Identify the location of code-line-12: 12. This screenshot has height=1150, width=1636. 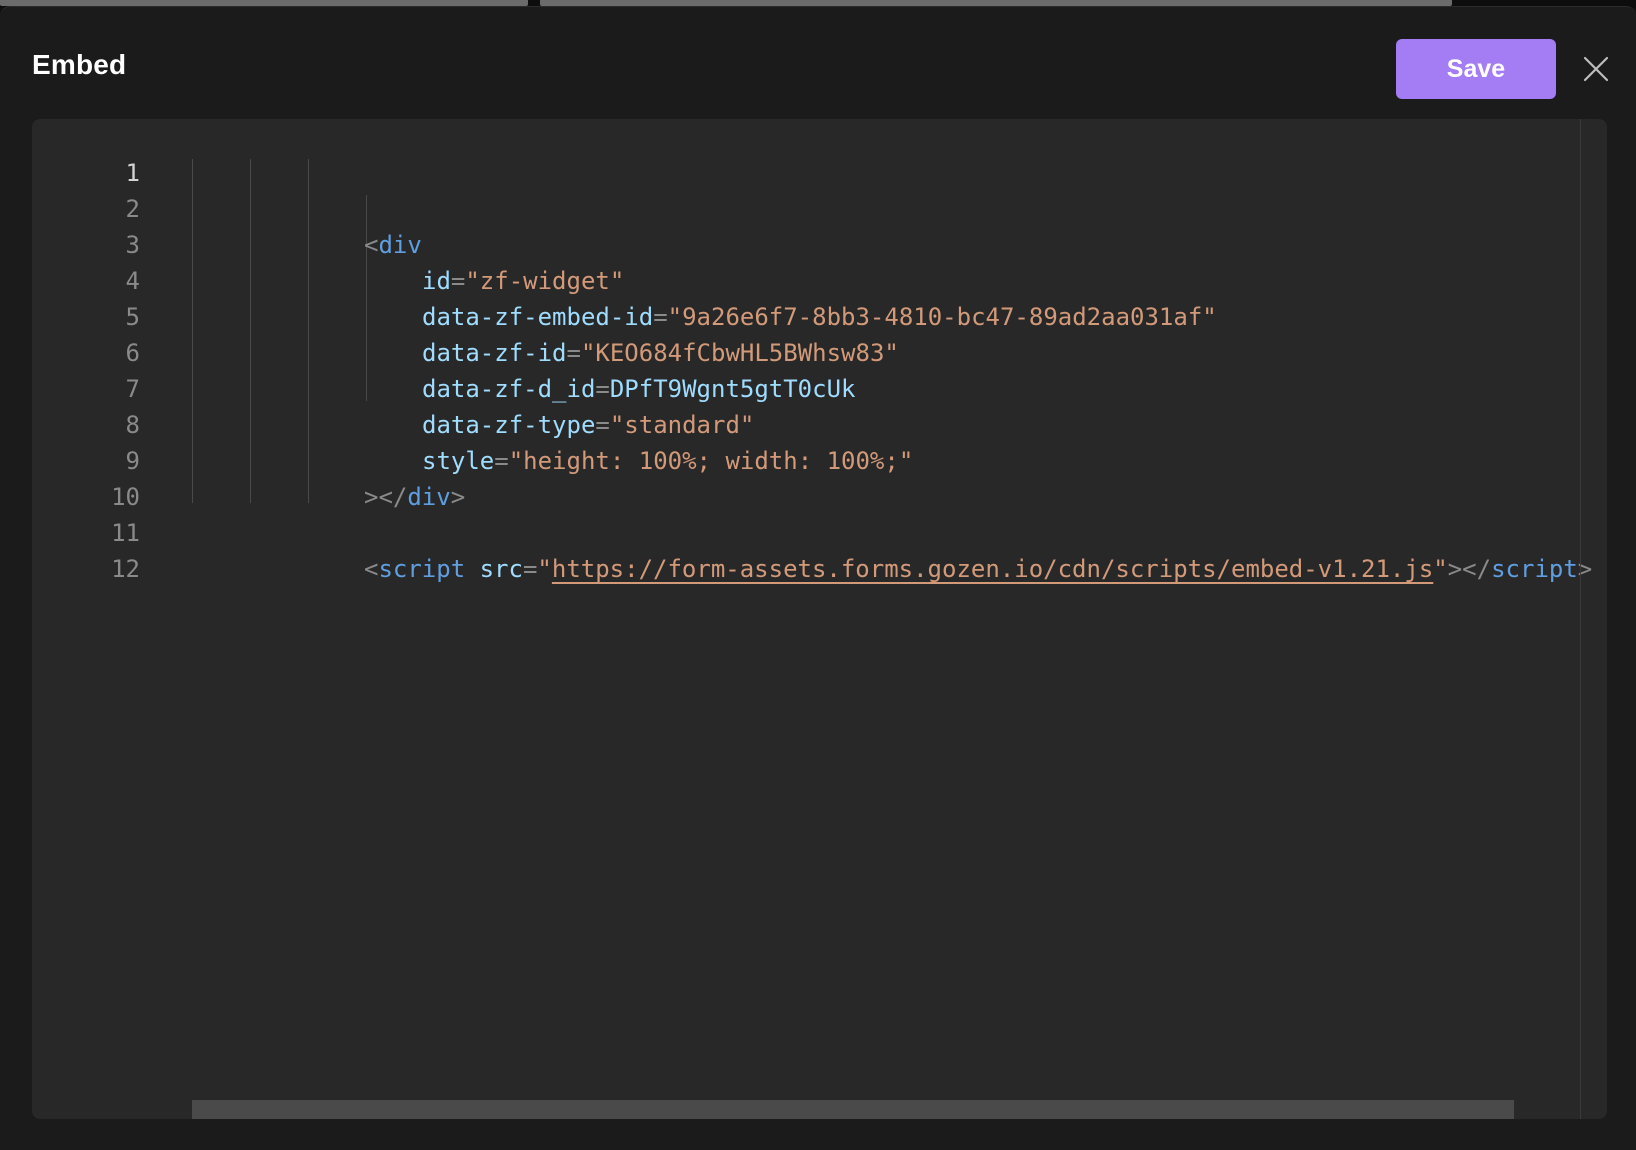
(806, 549).